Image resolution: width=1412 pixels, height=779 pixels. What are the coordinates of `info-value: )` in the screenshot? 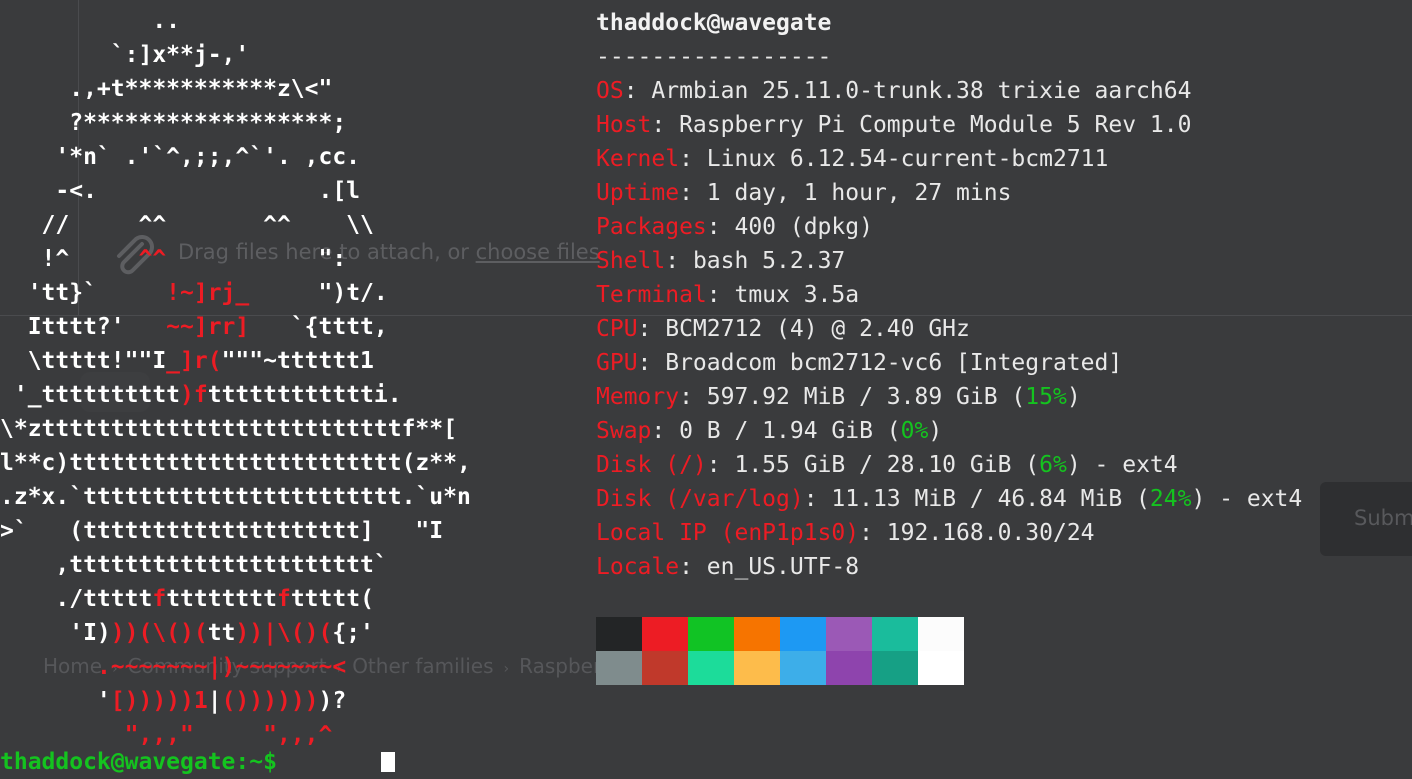 It's located at (935, 431).